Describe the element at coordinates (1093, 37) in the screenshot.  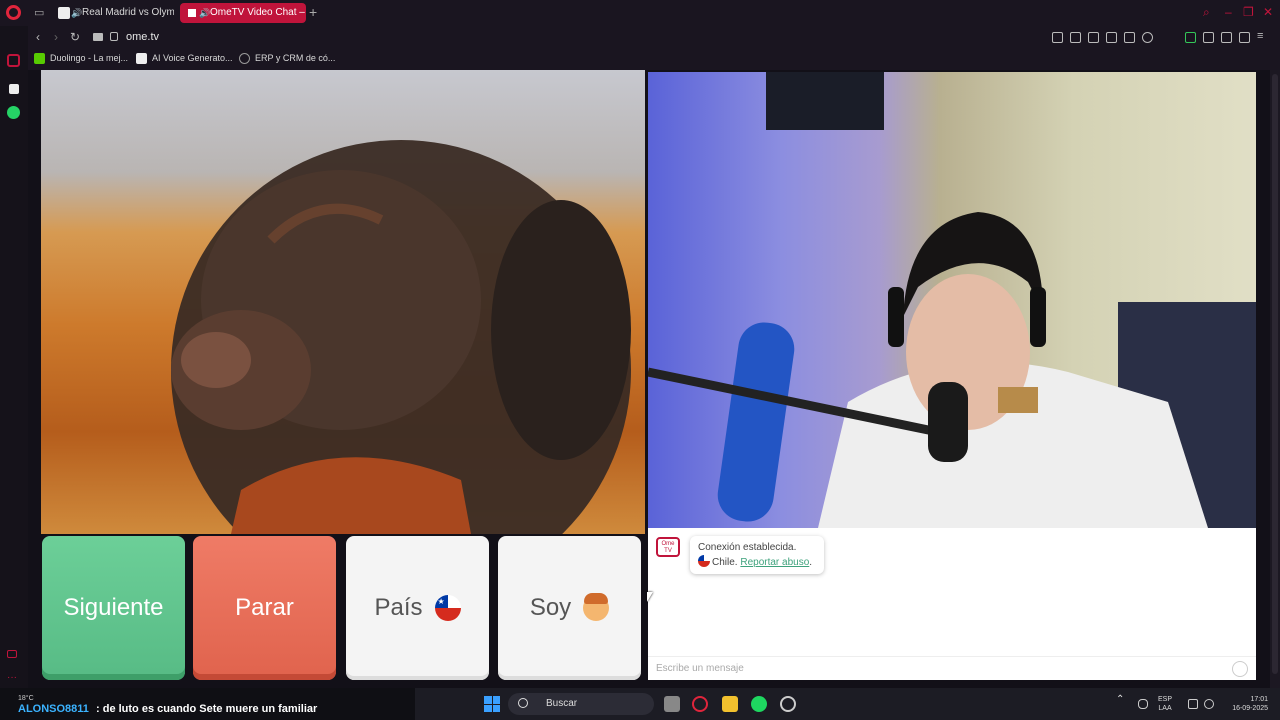
I see `adblock-icon` at that location.